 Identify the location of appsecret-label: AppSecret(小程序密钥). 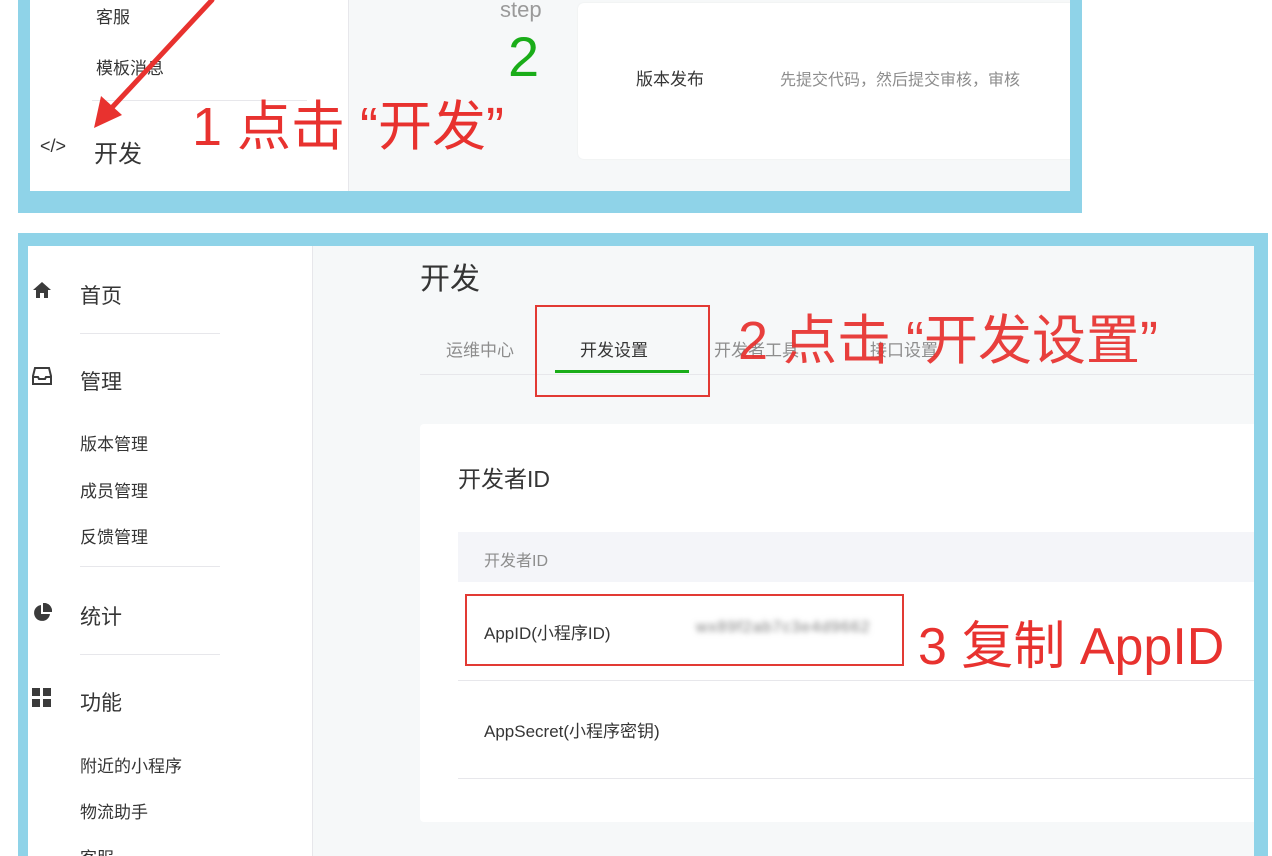
(572, 731).